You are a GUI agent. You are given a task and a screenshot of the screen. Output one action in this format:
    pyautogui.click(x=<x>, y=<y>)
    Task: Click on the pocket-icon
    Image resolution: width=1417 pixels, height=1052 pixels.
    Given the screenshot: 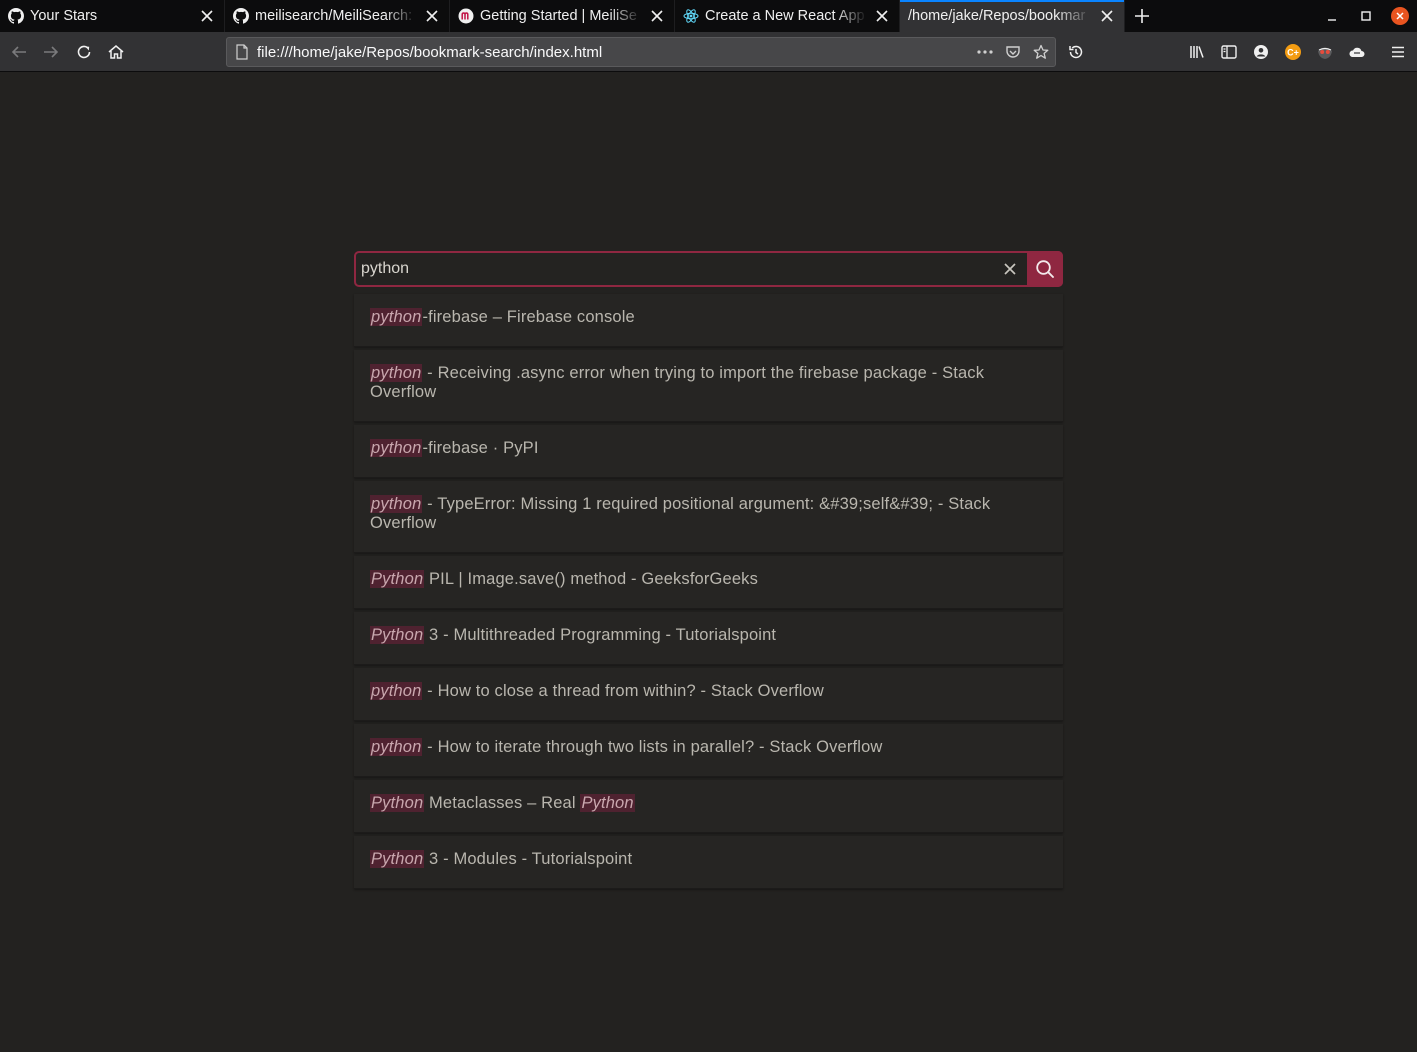 What is the action you would take?
    pyautogui.click(x=1013, y=52)
    